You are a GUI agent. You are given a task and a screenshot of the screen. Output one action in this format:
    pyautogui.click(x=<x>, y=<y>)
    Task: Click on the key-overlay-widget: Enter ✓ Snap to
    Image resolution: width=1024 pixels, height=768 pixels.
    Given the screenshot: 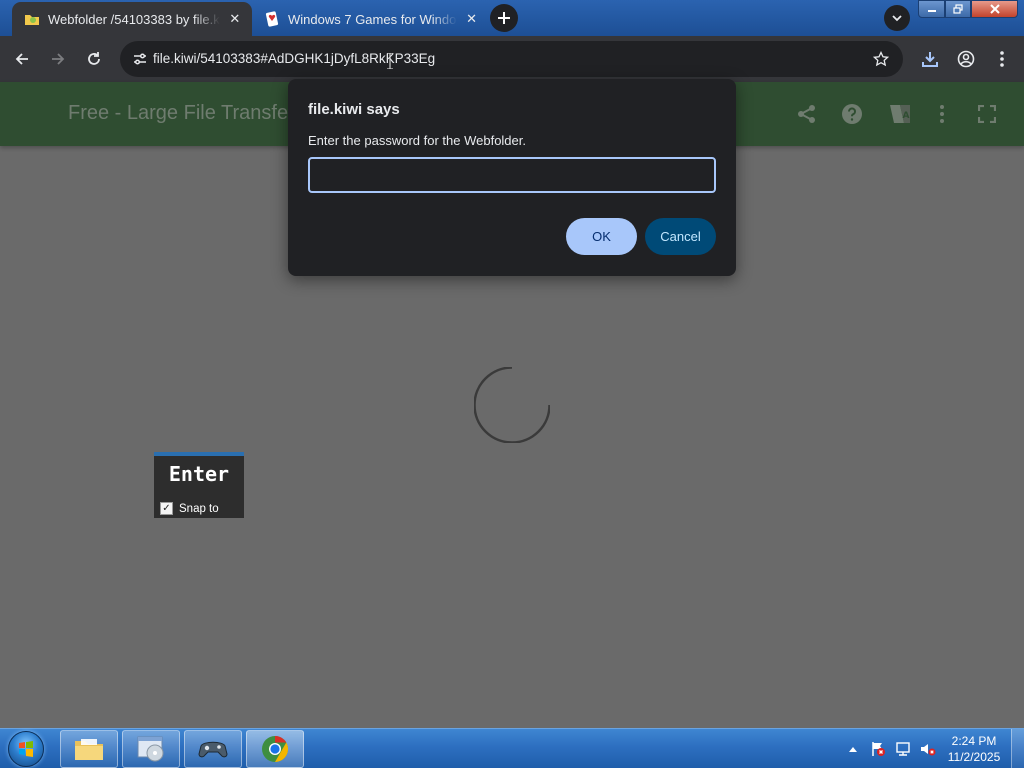 What is the action you would take?
    pyautogui.click(x=199, y=485)
    